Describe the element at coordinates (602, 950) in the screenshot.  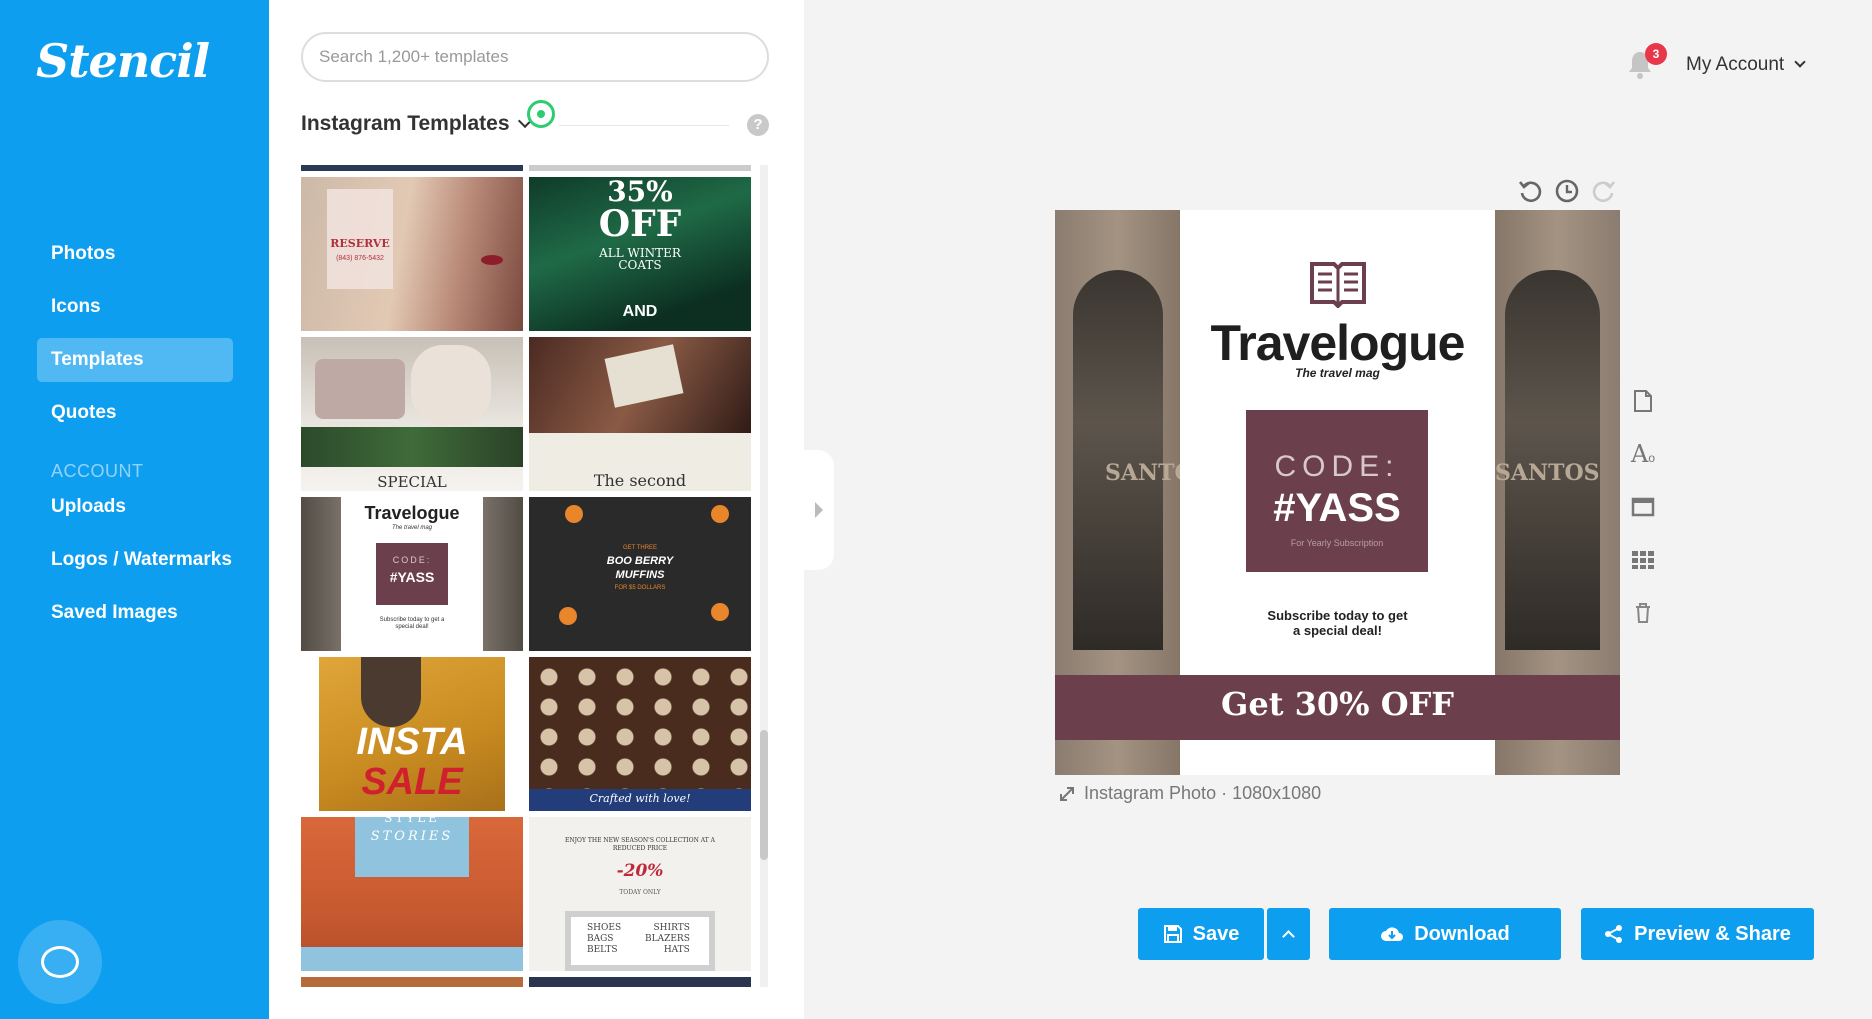
I see `thumb-belts: BELTS` at that location.